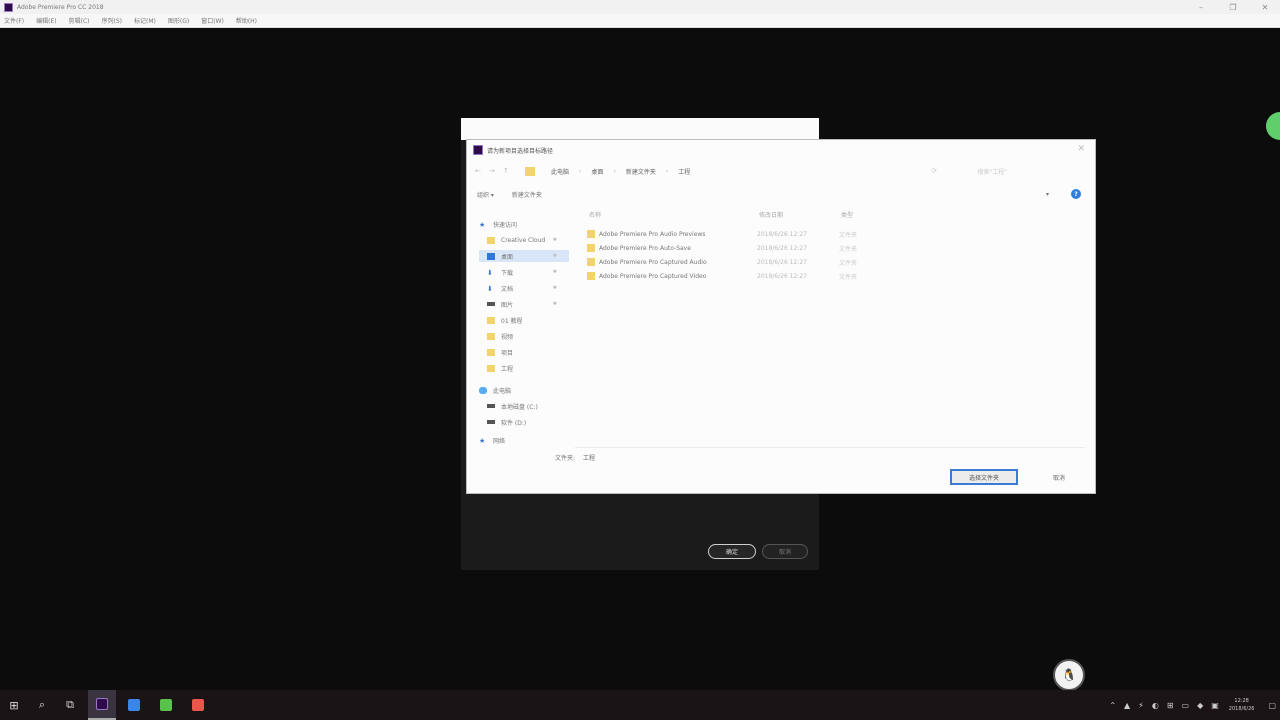 This screenshot has height=720, width=1280. What do you see at coordinates (147, 20) in the screenshot?
I see `menu-item: 标记(M)` at bounding box center [147, 20].